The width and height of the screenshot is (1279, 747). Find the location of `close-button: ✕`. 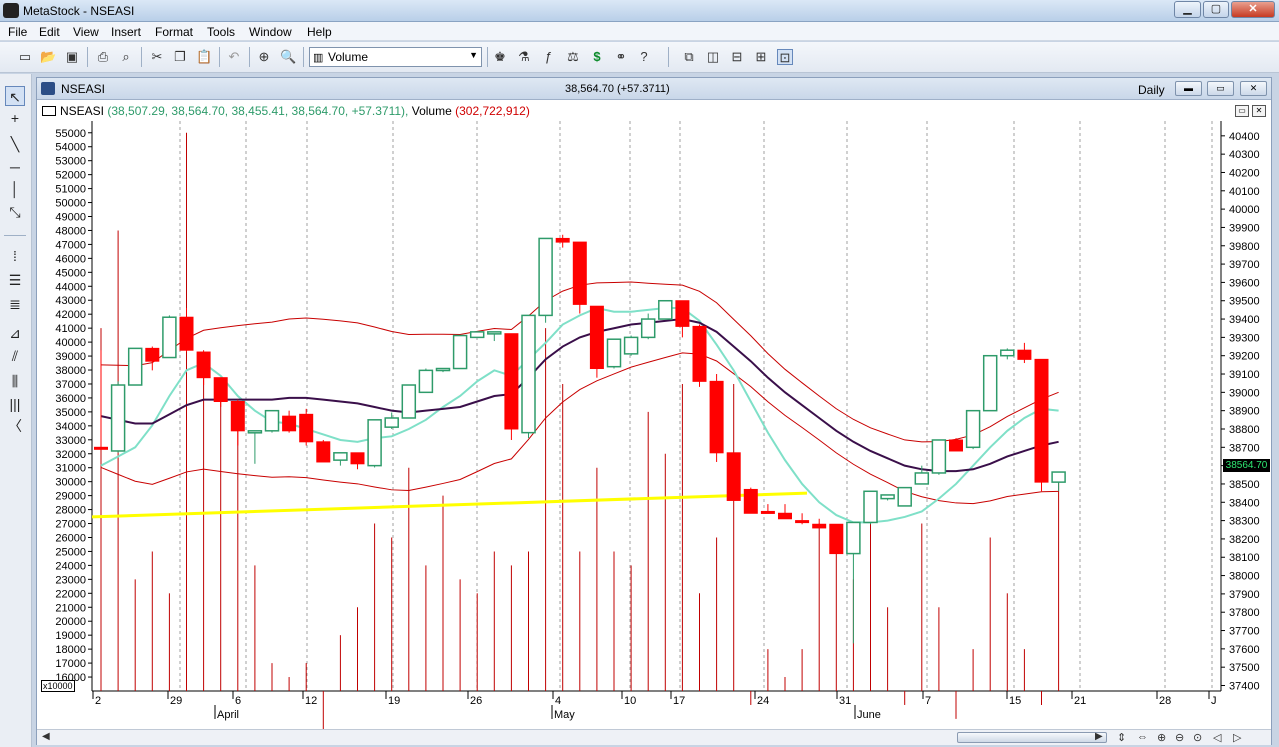

close-button: ✕ is located at coordinates (1253, 9).